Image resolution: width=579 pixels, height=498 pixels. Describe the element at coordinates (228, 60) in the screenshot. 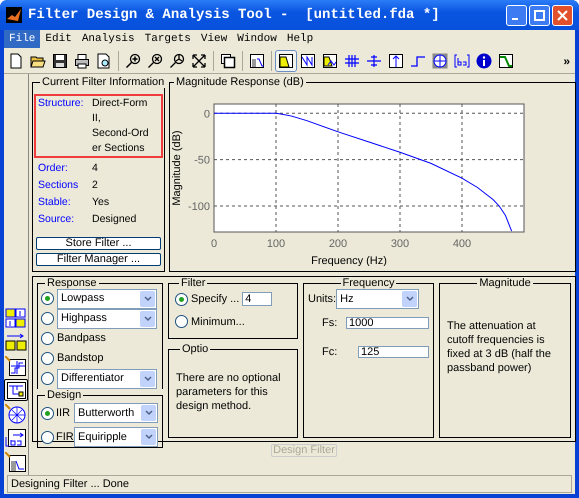

I see `new-window-icon` at that location.